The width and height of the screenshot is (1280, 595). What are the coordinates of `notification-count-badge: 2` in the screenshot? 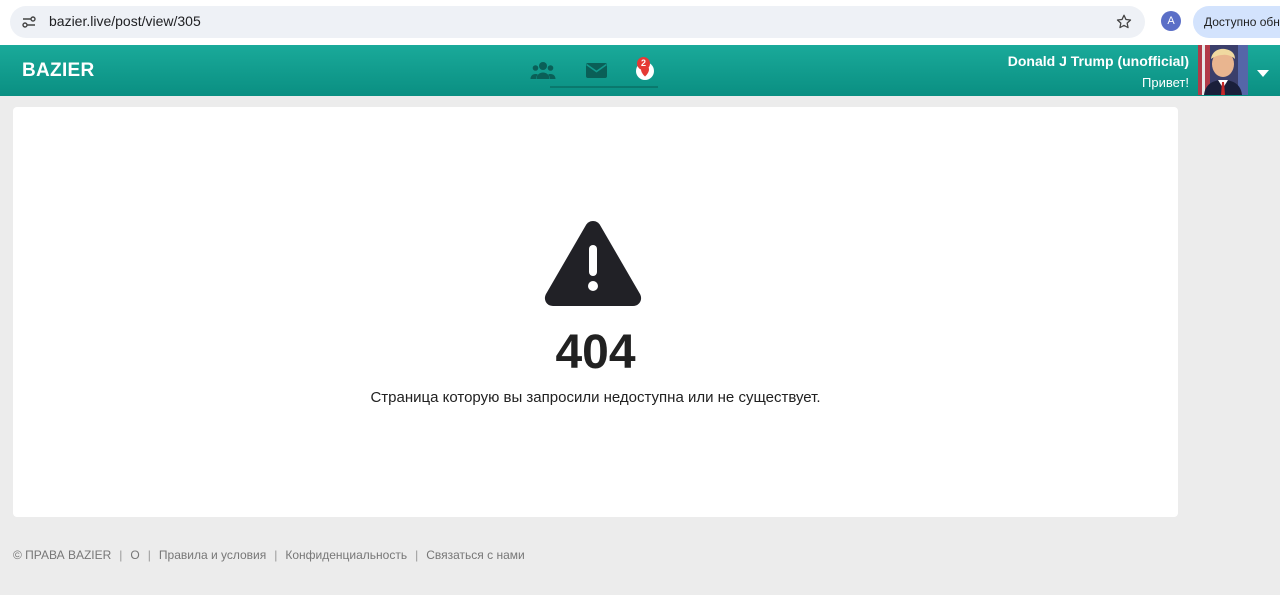 It's located at (643, 63).